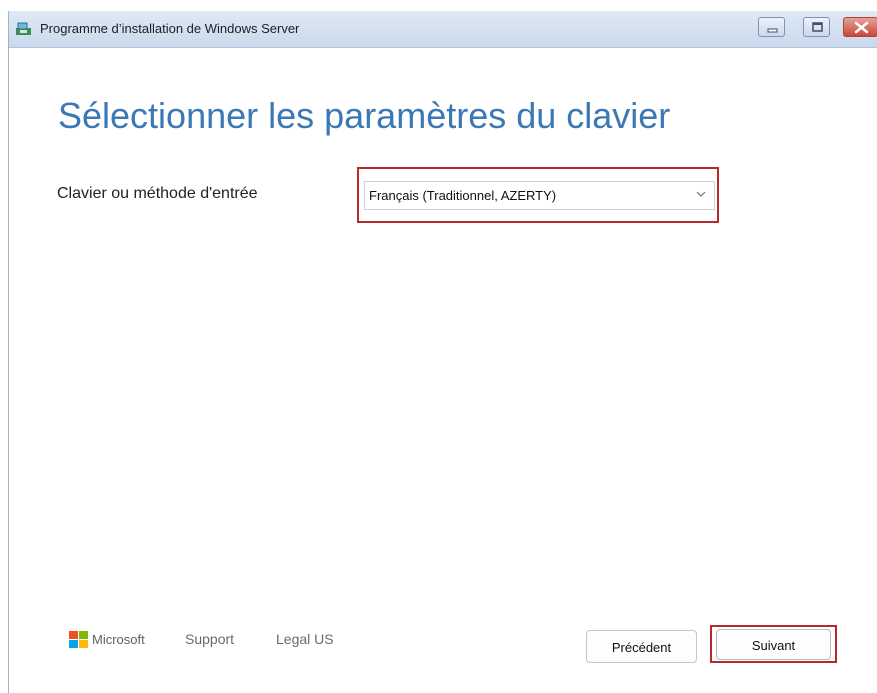 This screenshot has width=877, height=693. I want to click on minimize-button, so click(771, 27).